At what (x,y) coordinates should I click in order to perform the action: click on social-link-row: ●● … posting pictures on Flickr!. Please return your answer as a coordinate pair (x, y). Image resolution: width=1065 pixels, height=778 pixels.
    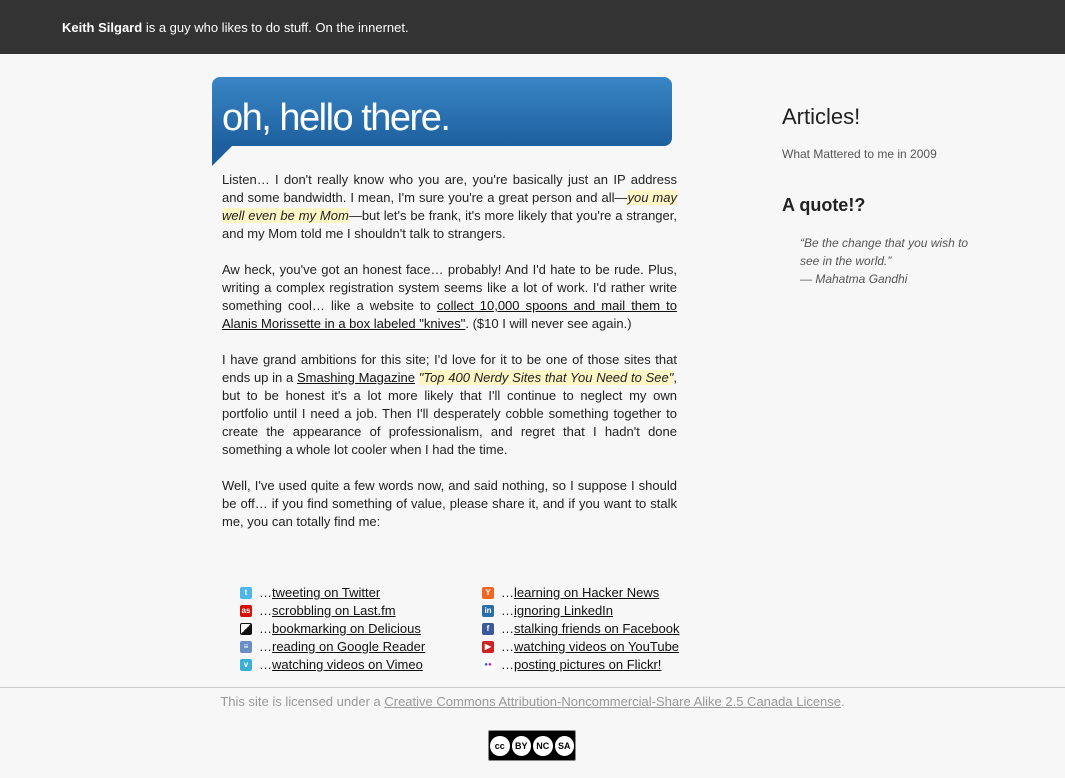
    Looking at the image, I should click on (580, 665).